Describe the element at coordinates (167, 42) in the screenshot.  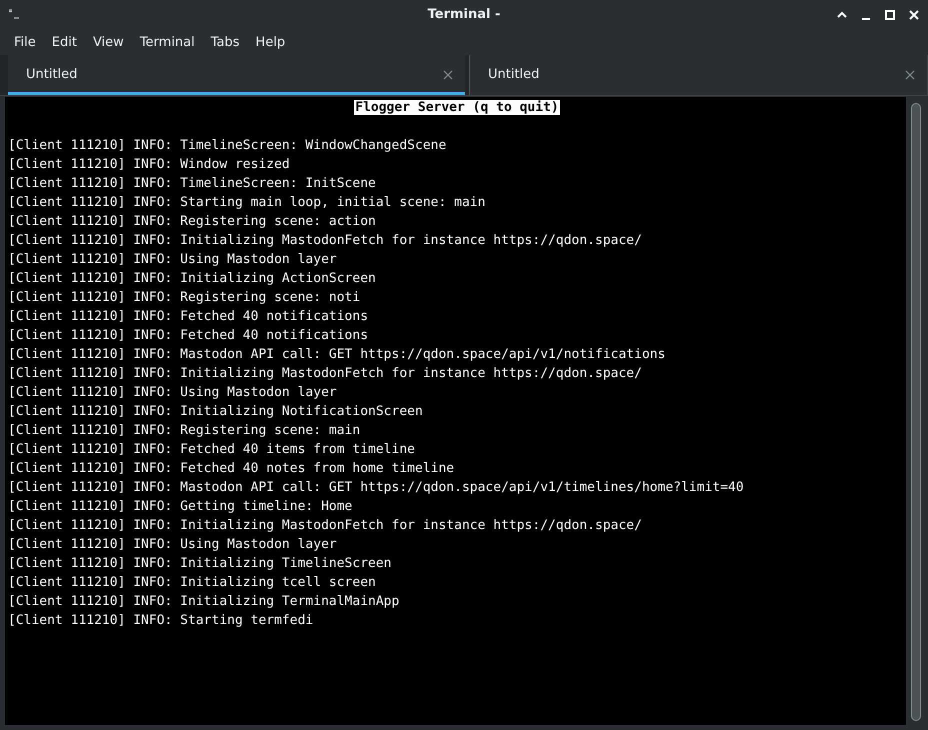
I see `menu-item: Terminal` at that location.